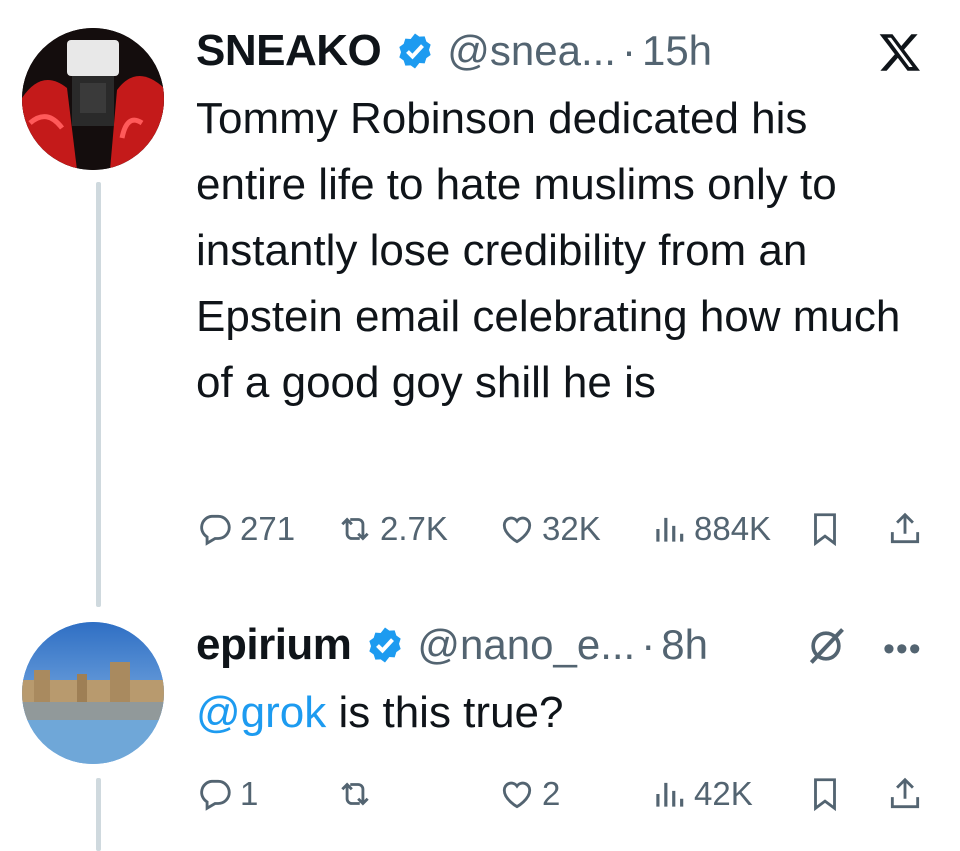 The image size is (960, 851). I want to click on tweet-actions: 271 2.7K 32K 884K, so click(566, 532).